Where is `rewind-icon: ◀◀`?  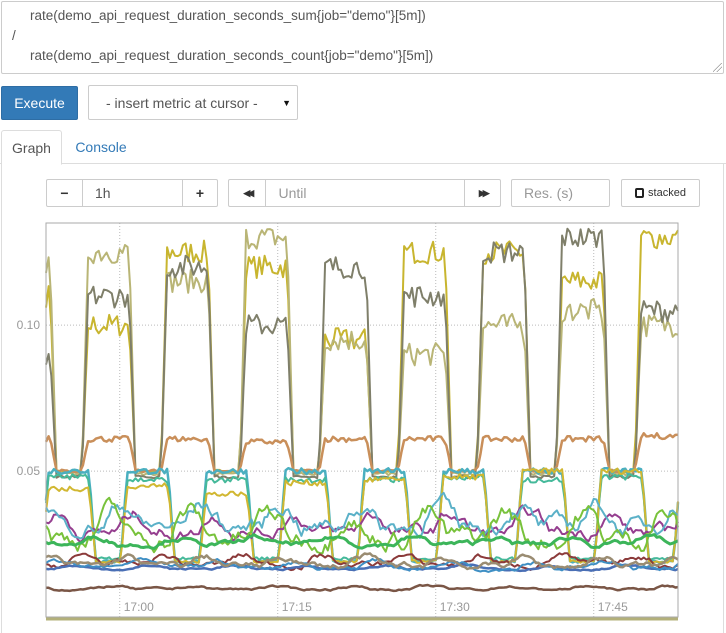 rewind-icon: ◀◀ is located at coordinates (247, 193).